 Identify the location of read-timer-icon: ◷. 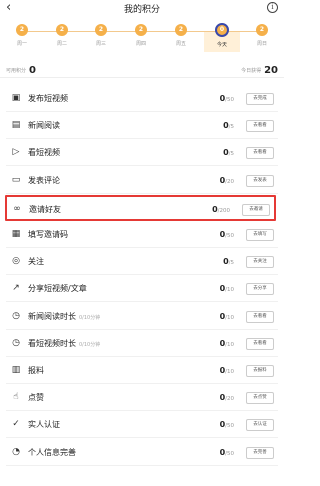
(16, 316).